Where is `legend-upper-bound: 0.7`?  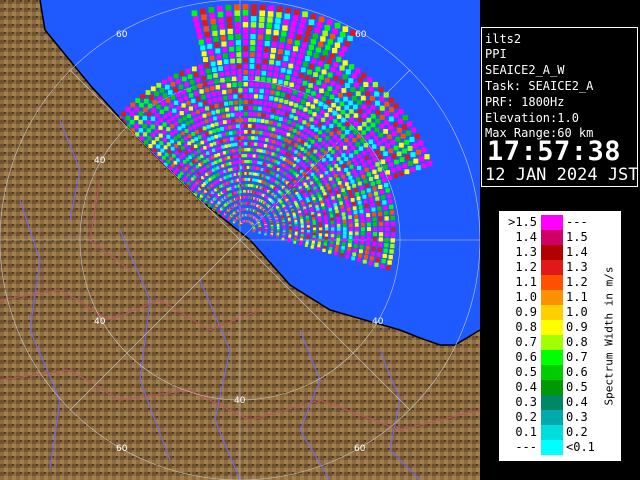
legend-upper-bound: 0.7 is located at coordinates (577, 357).